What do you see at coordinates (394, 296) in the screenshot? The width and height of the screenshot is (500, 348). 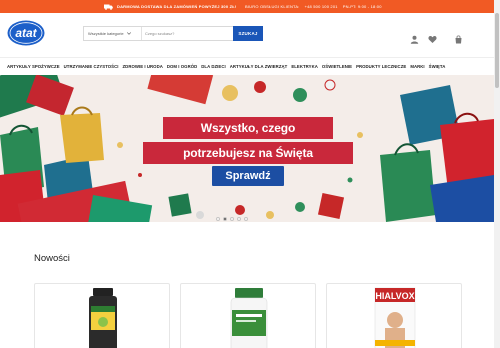 I see `product-brand-text: HIALVOX` at bounding box center [394, 296].